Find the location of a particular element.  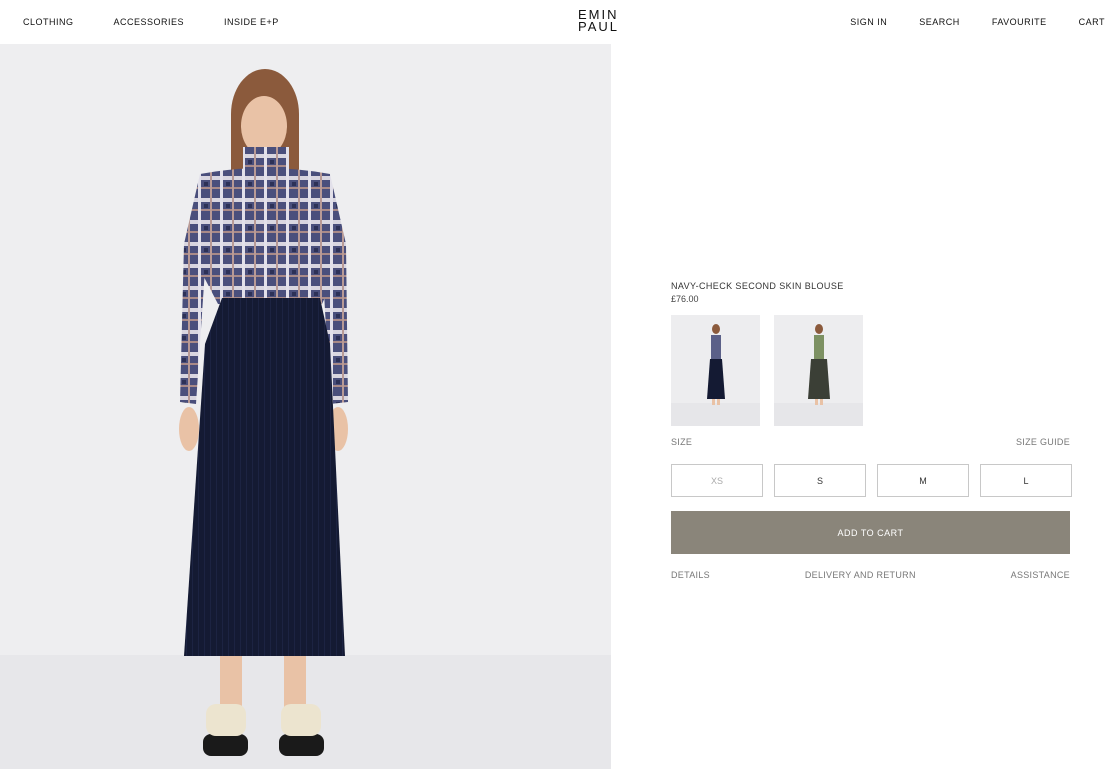

size-guide-link: SIZE GUIDE is located at coordinates (1043, 442).